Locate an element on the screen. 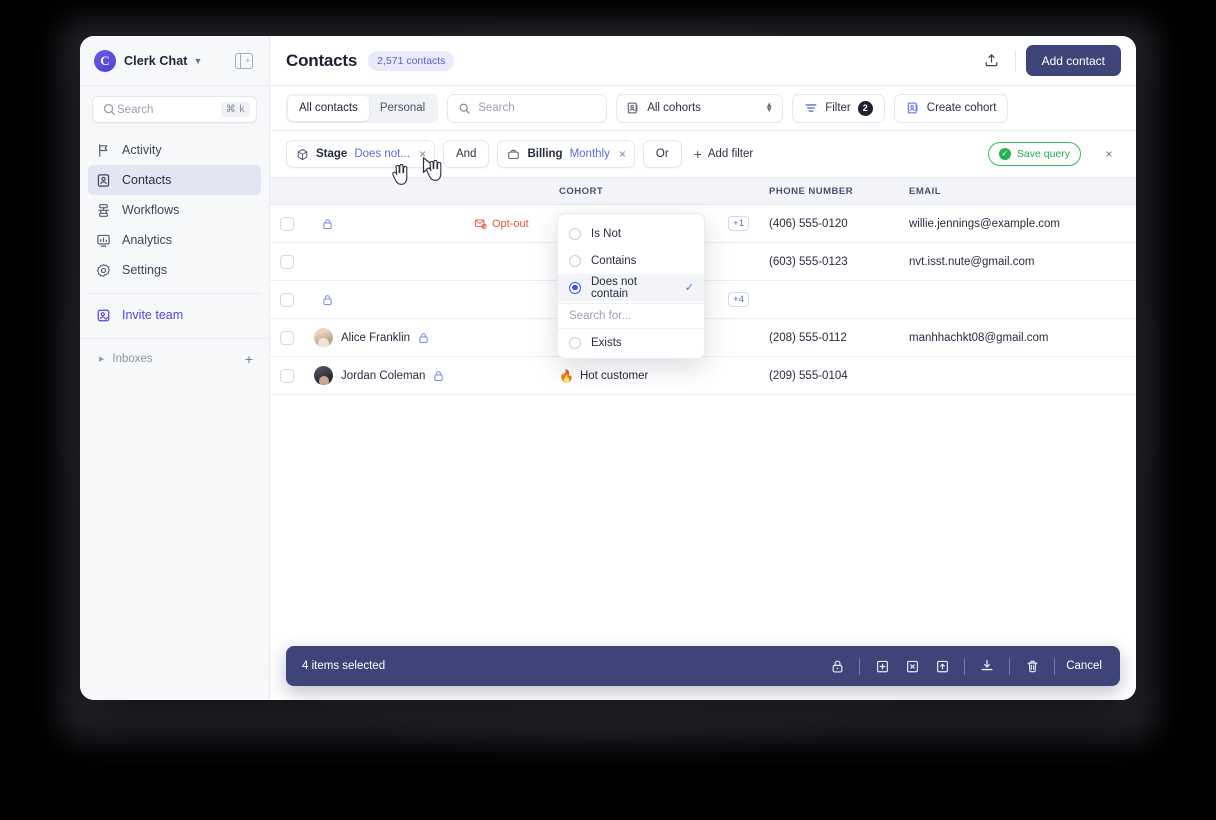 This screenshot has width=1216, height=820. dropdown-option-label: Is Not is located at coordinates (606, 233).